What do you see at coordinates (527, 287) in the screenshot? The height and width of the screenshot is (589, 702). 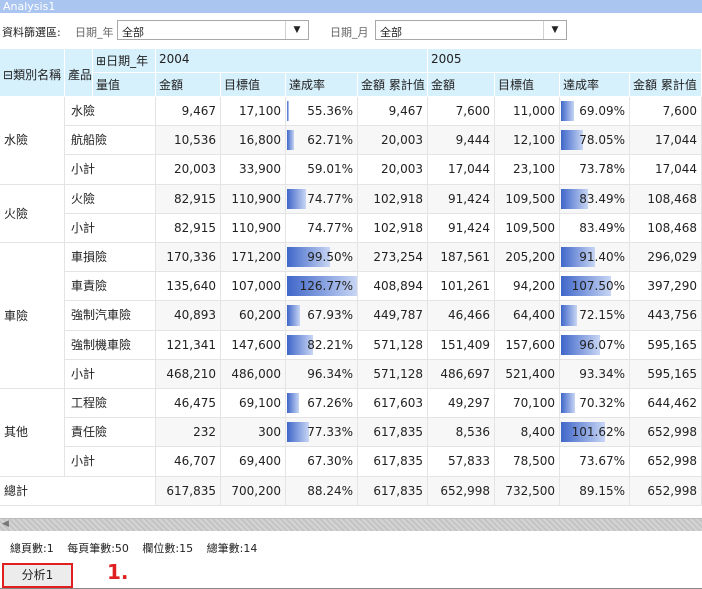 I see `value-cell: 94,200` at bounding box center [527, 287].